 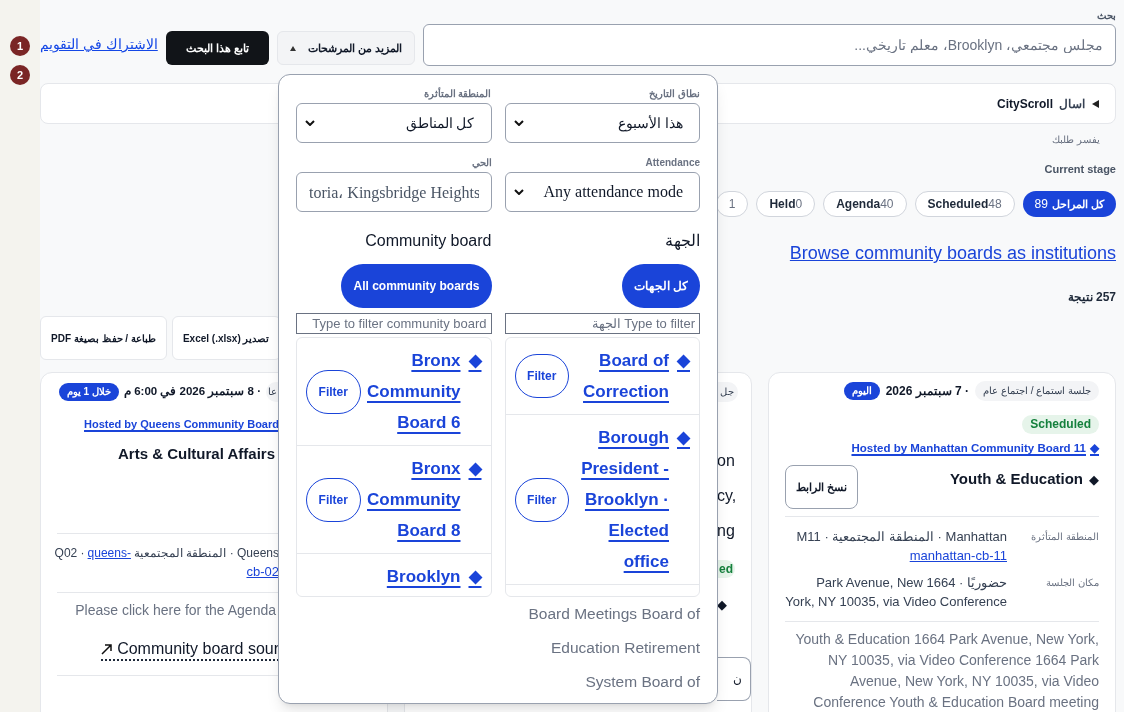 What do you see at coordinates (1037, 391) in the screenshot?
I see `meeting-type-tag: جلسة استماع / اجتماع عام` at bounding box center [1037, 391].